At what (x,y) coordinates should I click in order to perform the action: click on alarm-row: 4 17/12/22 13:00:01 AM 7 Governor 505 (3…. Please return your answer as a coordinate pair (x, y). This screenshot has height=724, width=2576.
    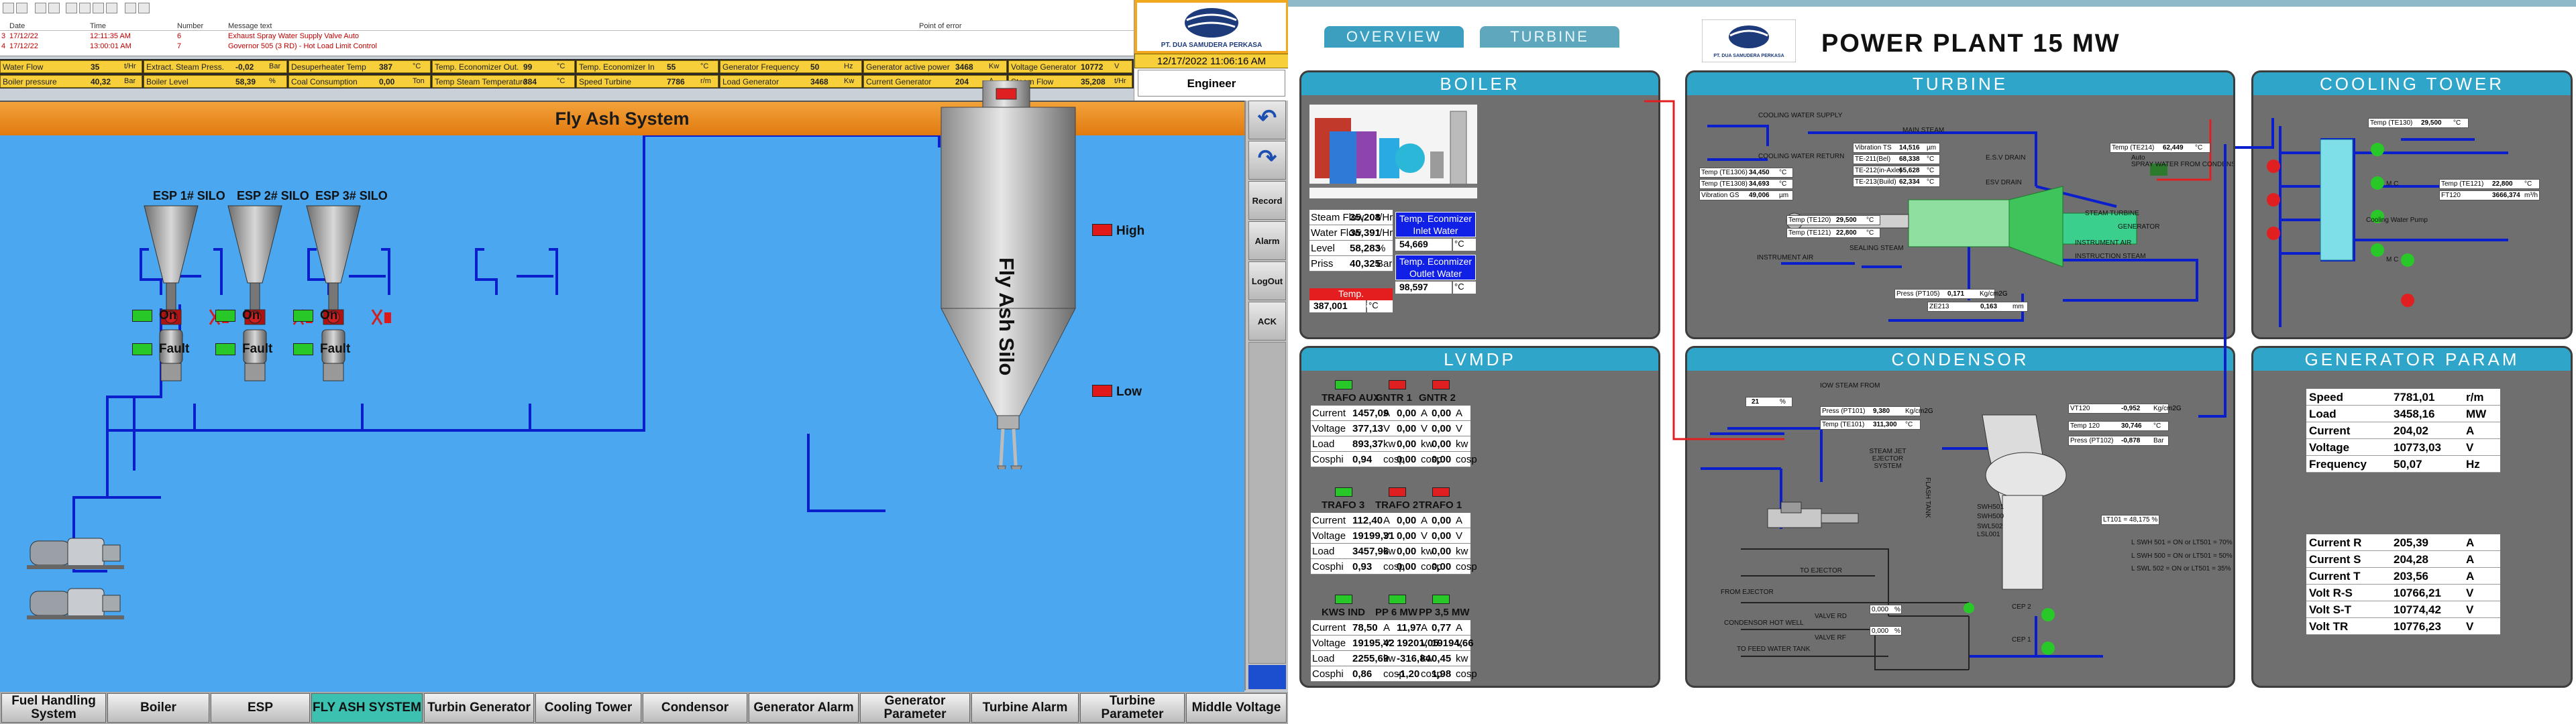
    Looking at the image, I should click on (567, 47).